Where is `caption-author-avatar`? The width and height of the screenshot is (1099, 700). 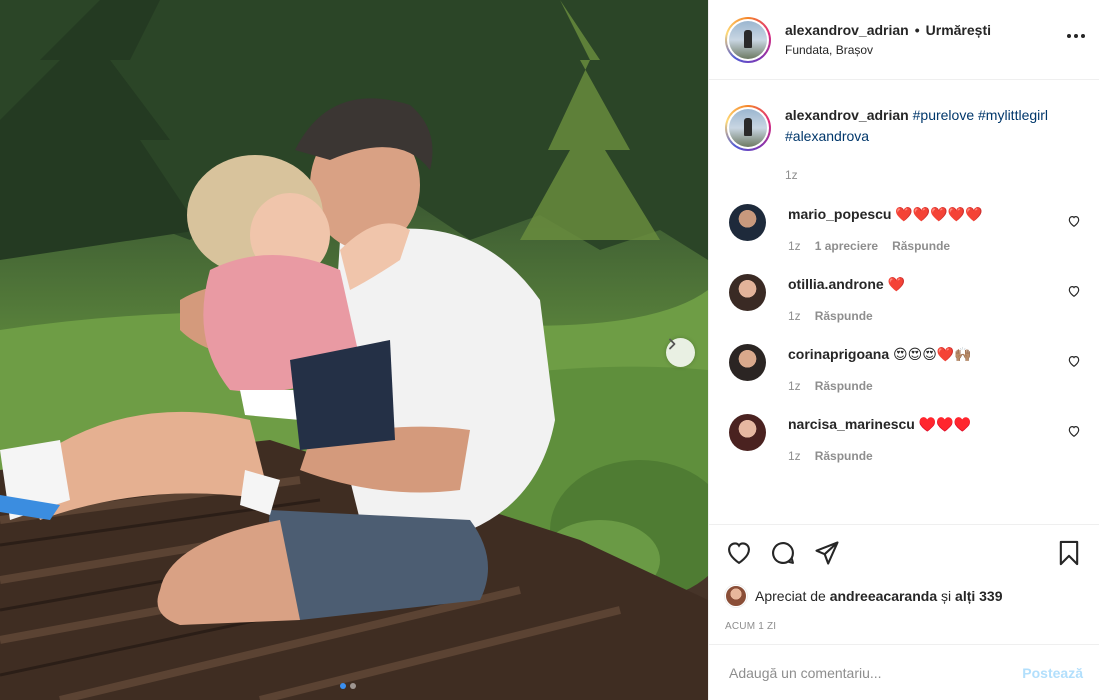 caption-author-avatar is located at coordinates (748, 128).